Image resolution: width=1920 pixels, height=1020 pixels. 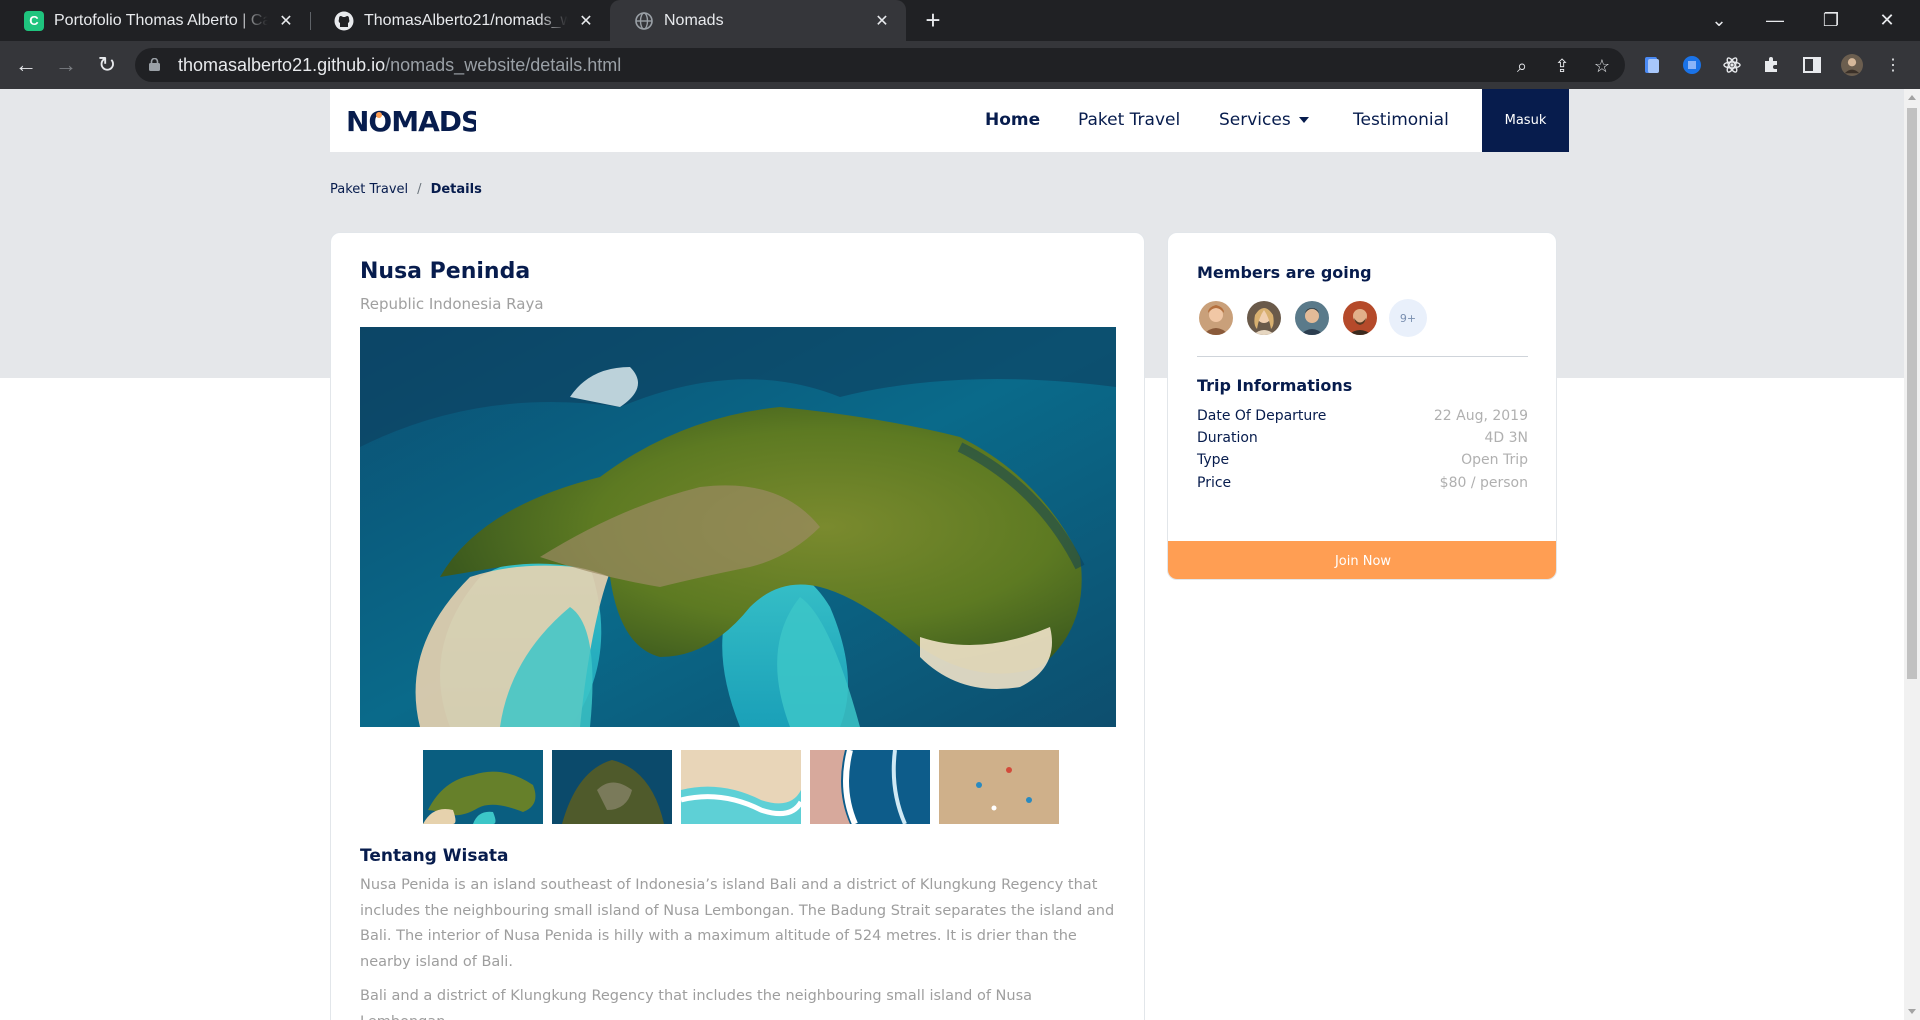 I want to click on lock-icon, so click(x=154, y=64).